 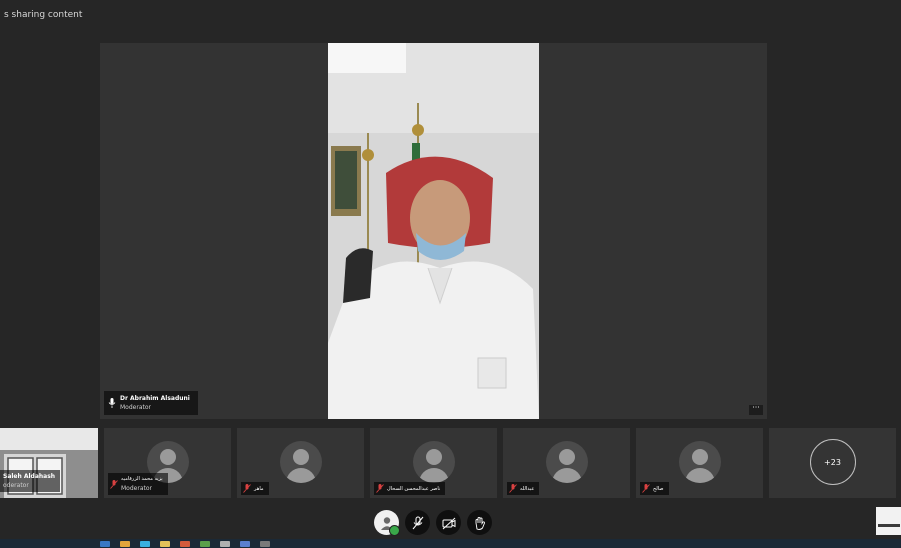 I want to click on participant-tile: ناصر عبدالمحسن السحال, so click(x=433, y=463).